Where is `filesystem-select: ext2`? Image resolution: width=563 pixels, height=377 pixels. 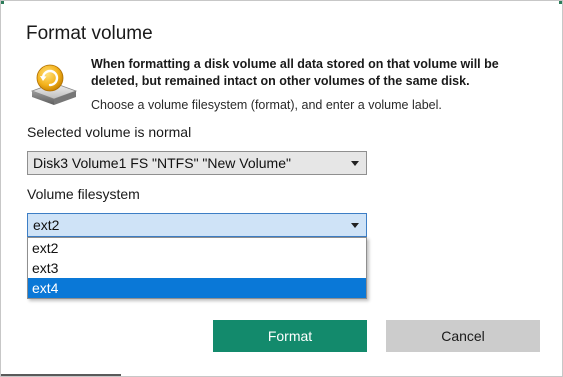 filesystem-select: ext2 is located at coordinates (197, 225).